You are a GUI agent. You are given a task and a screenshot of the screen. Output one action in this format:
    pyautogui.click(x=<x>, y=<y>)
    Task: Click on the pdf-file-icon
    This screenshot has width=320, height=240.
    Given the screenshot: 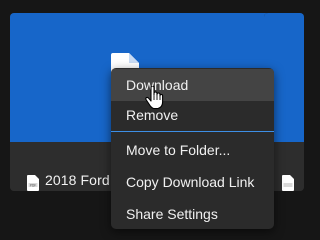 What is the action you would take?
    pyautogui.click(x=288, y=183)
    